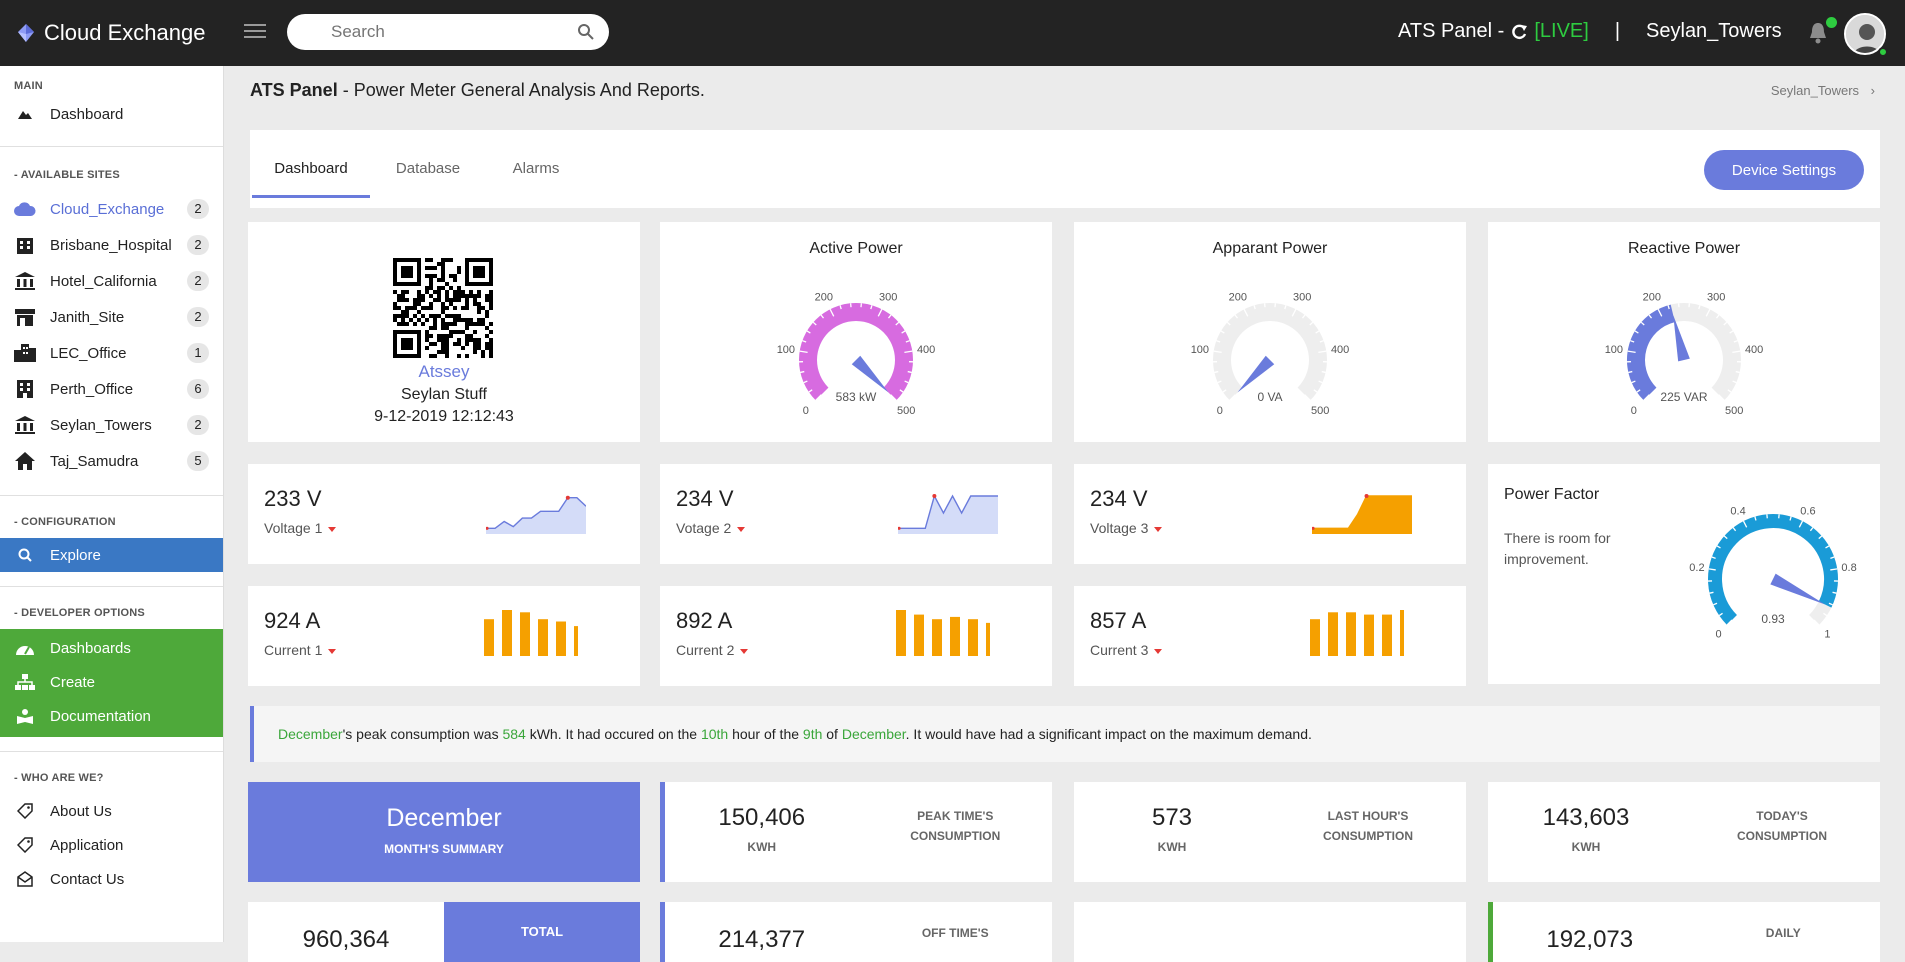  I want to click on tab-dashboard: Dashboard, so click(311, 169).